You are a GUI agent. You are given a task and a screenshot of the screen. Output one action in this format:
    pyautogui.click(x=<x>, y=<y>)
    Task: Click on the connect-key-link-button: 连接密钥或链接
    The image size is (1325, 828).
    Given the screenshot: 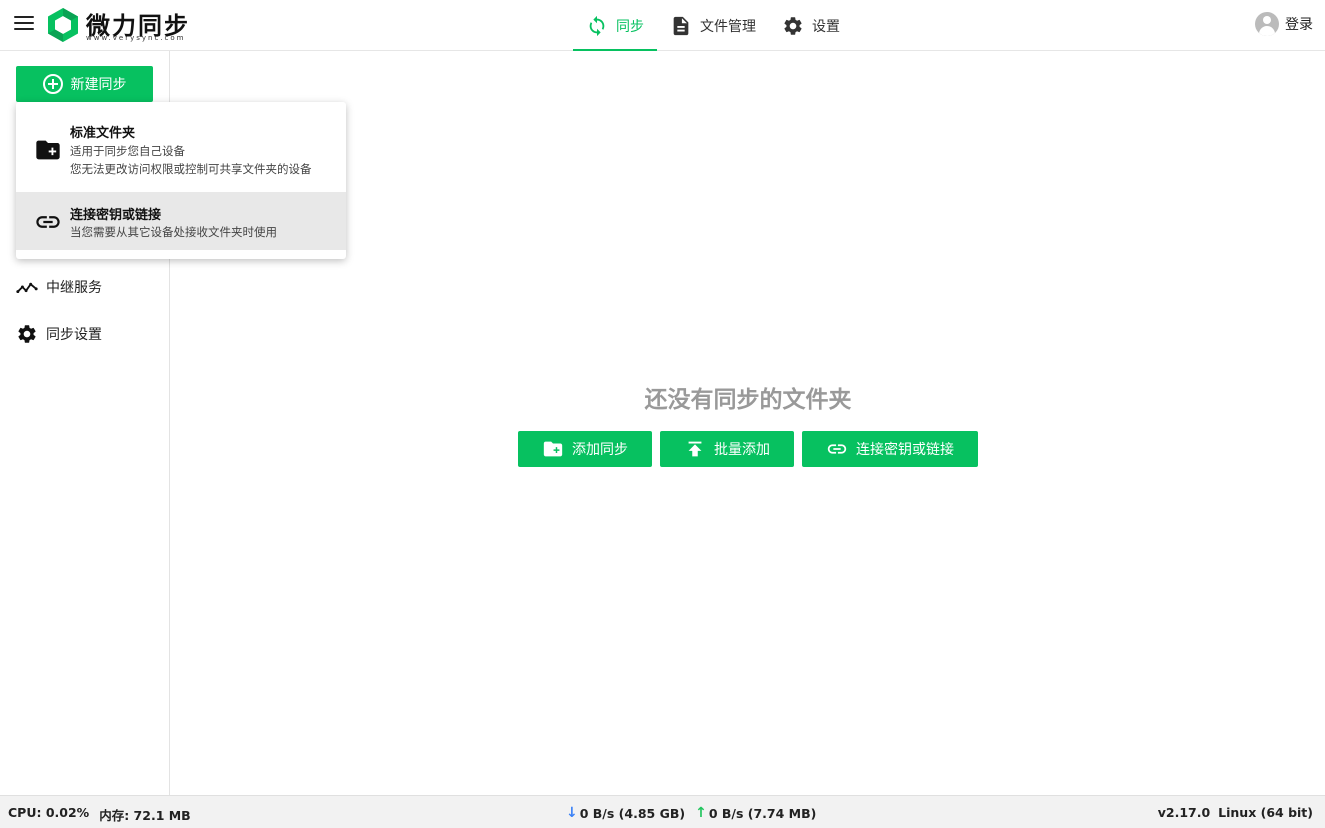 What is the action you would take?
    pyautogui.click(x=890, y=449)
    